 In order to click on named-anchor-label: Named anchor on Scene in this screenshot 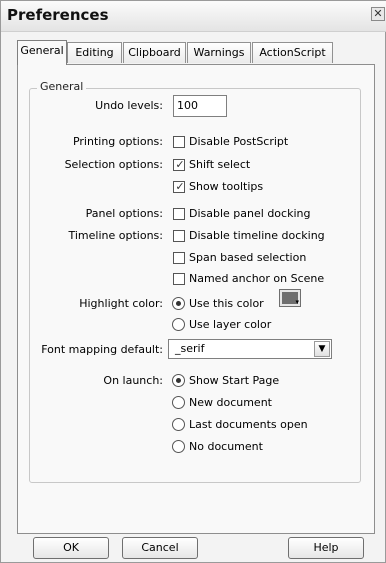, I will do `click(257, 278)`.